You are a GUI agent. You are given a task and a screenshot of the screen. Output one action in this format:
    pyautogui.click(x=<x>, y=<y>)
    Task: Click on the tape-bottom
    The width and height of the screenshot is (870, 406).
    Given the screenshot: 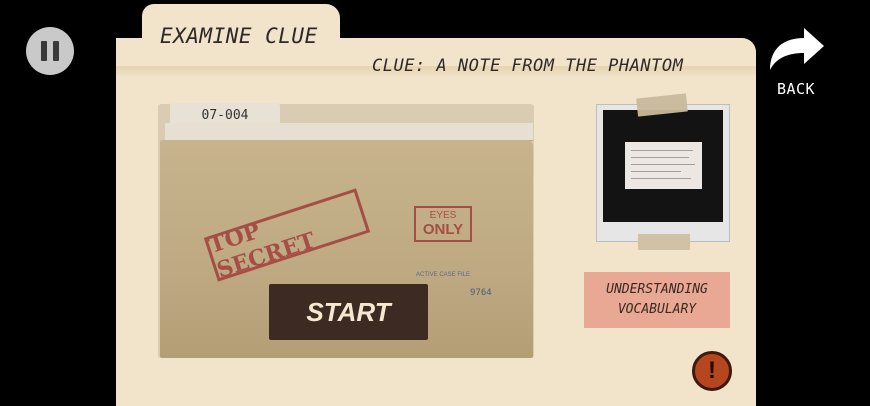 What is the action you would take?
    pyautogui.click(x=664, y=242)
    